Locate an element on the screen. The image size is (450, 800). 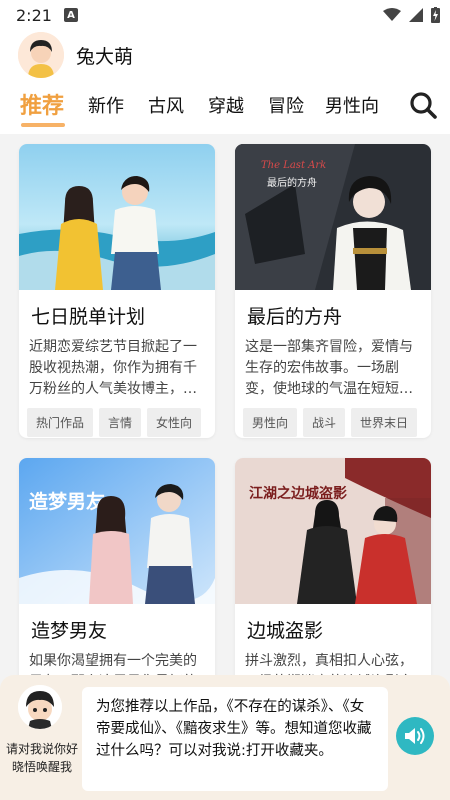
card-tags: 热门作品 言情 女性向 is located at coordinates (121, 422).